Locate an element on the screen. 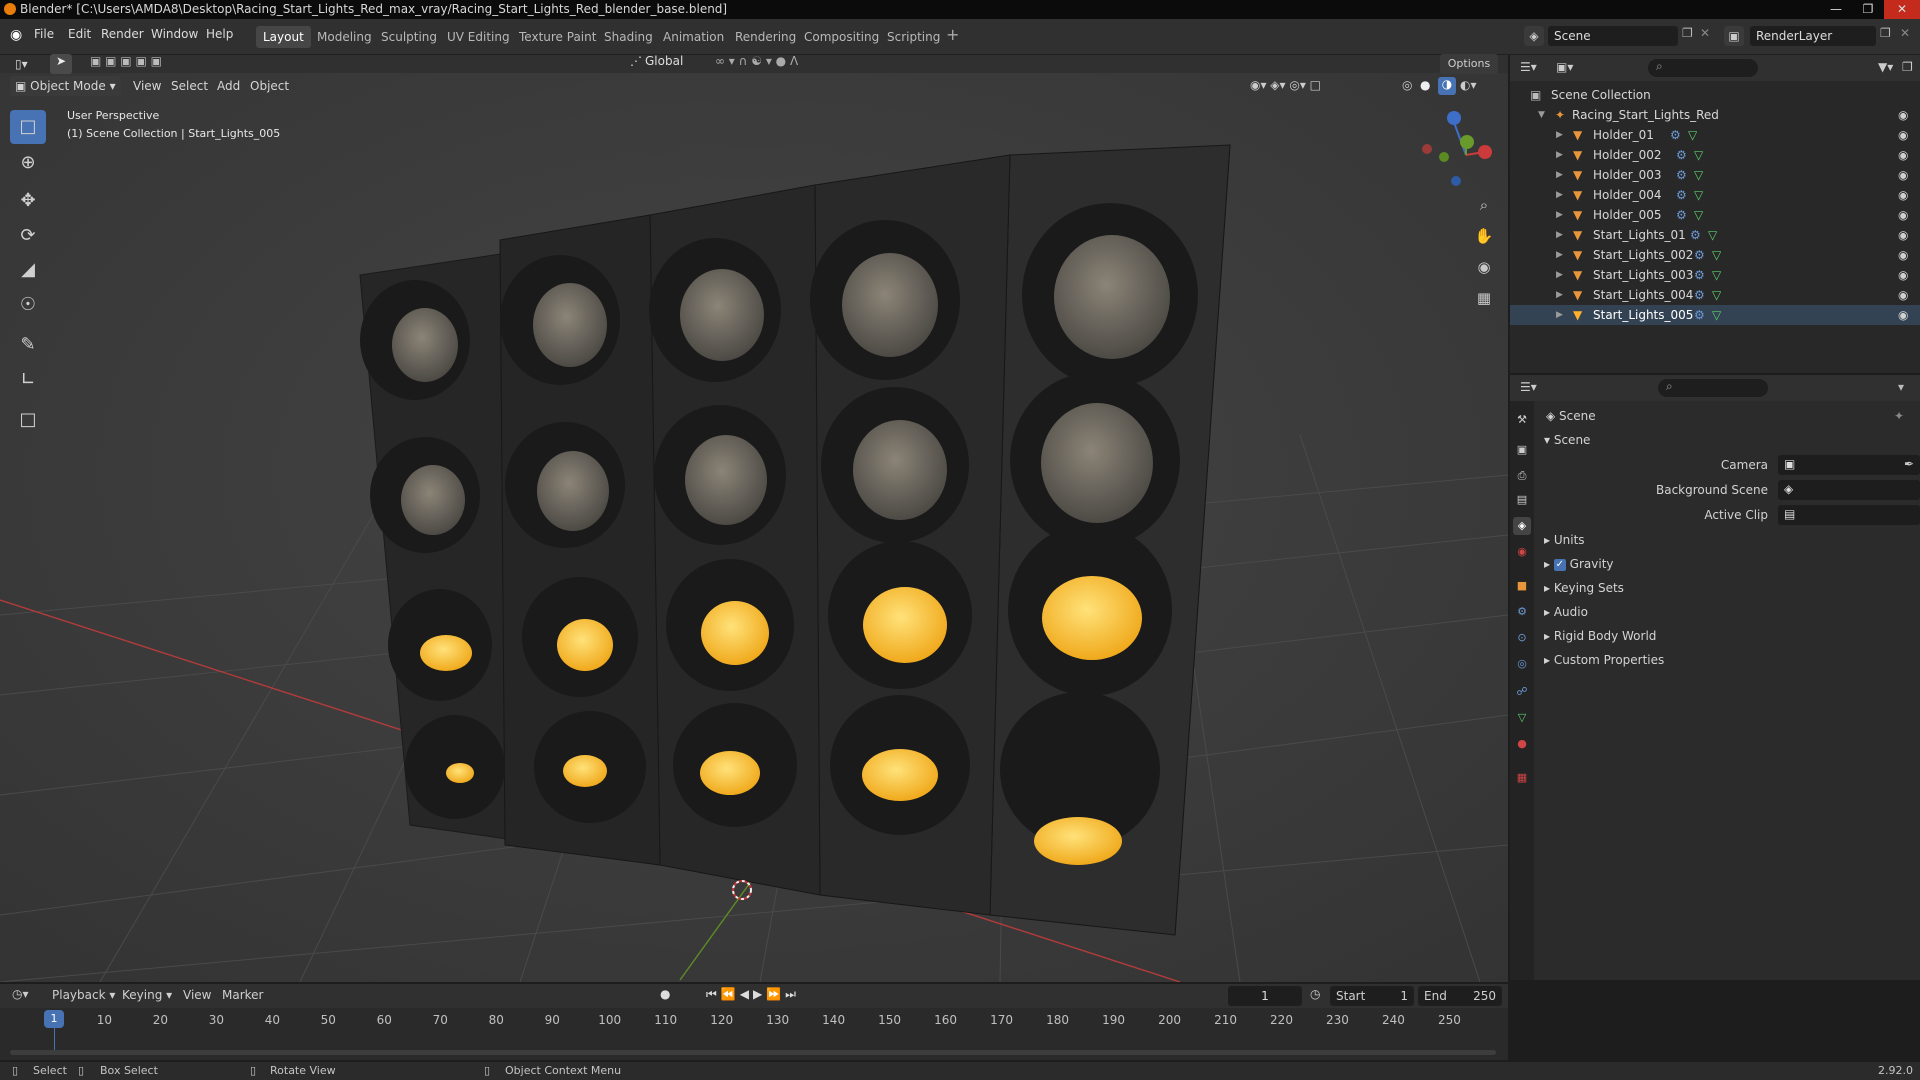  render-tab-icon: ▣ is located at coordinates (1522, 450).